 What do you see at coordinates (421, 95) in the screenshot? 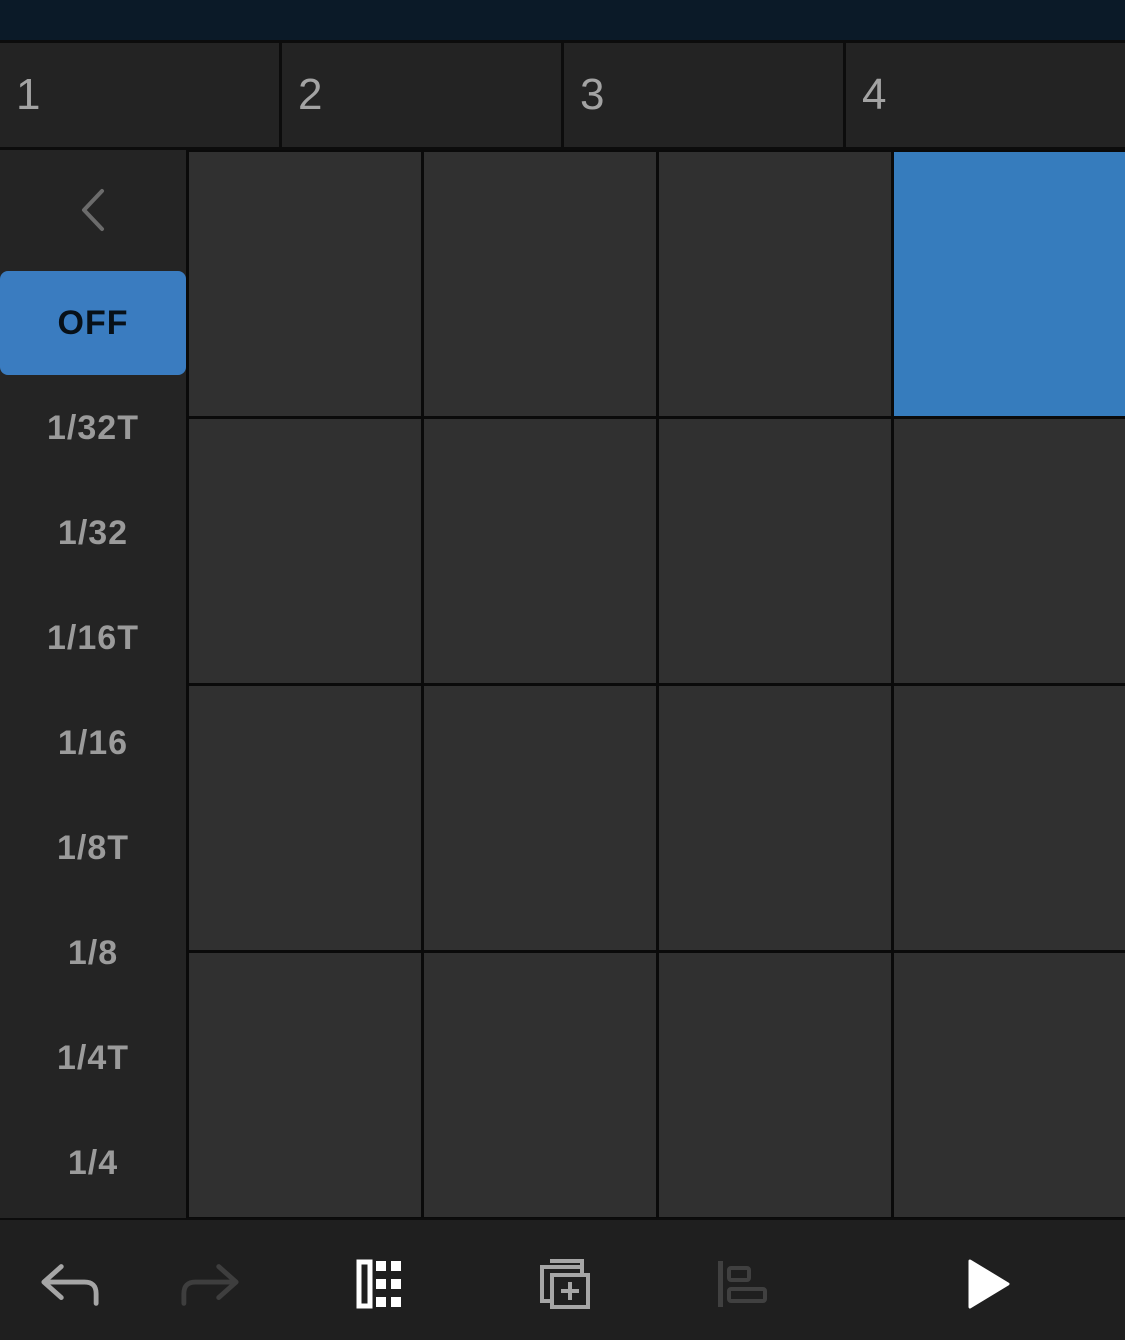
I see `beat-2: 2` at bounding box center [421, 95].